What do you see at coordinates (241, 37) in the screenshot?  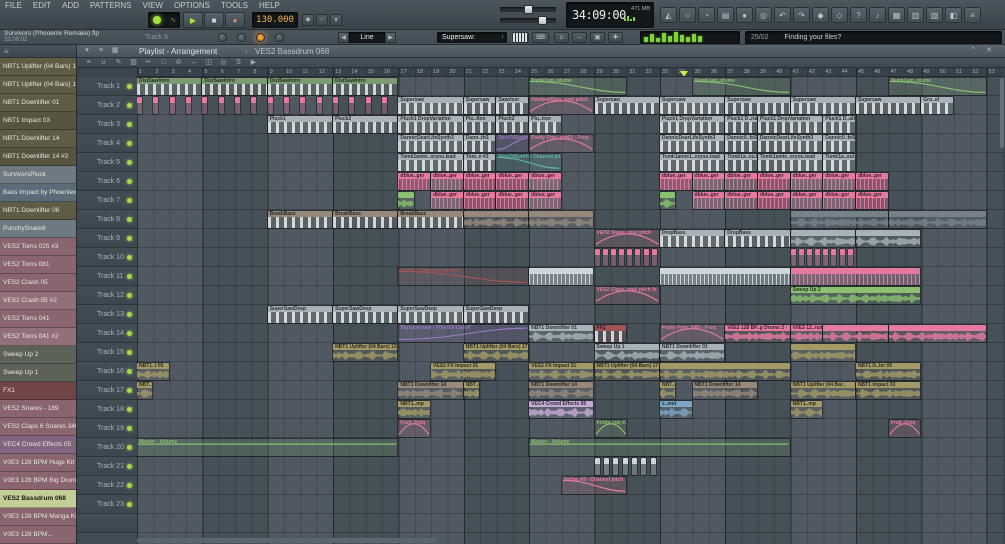 I see `loop-record-icon` at bounding box center [241, 37].